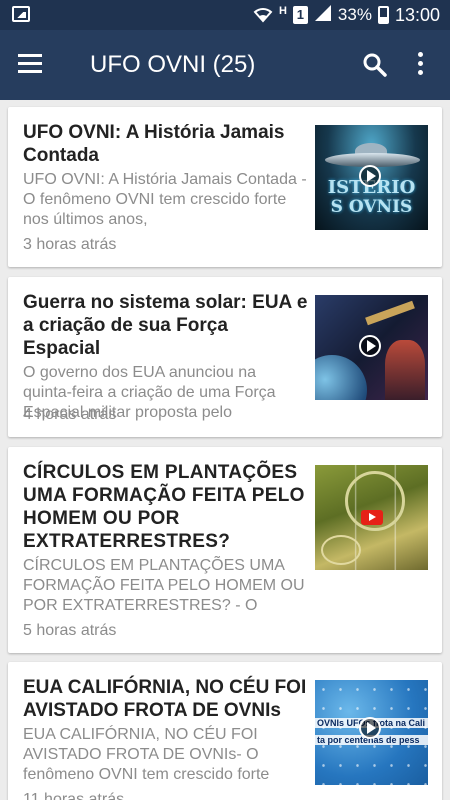 This screenshot has width=450, height=800. I want to click on article-time: 3 horas atrás, so click(70, 244).